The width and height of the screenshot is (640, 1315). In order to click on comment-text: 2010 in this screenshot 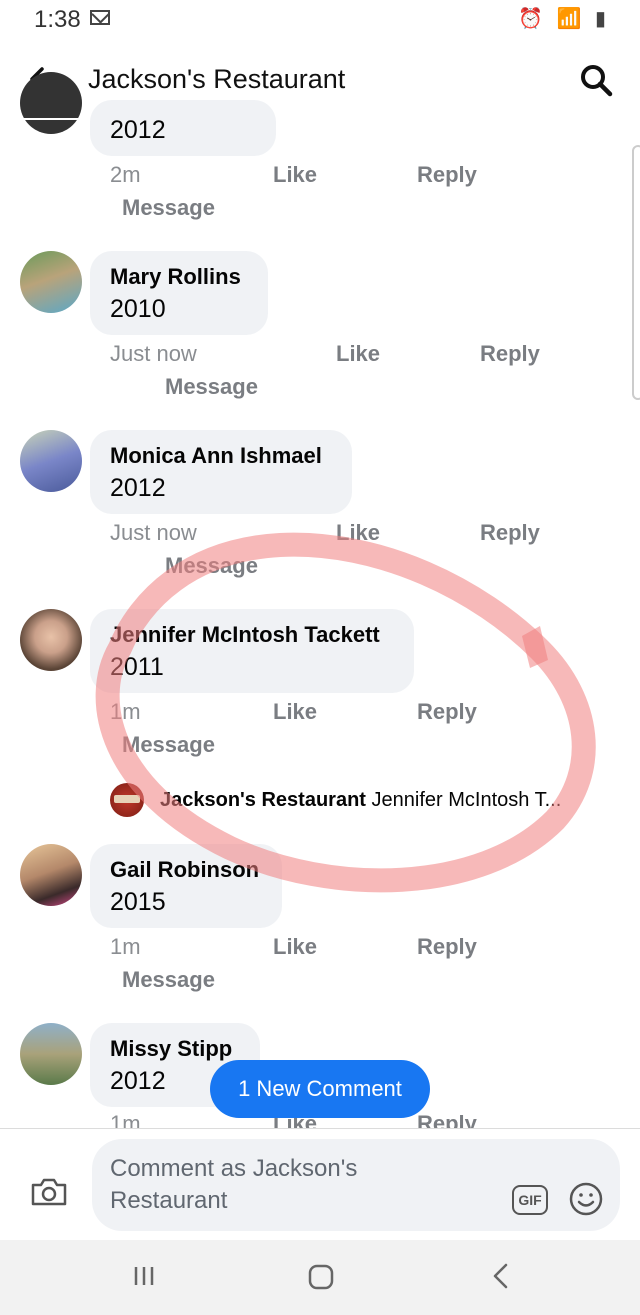, I will do `click(138, 309)`.